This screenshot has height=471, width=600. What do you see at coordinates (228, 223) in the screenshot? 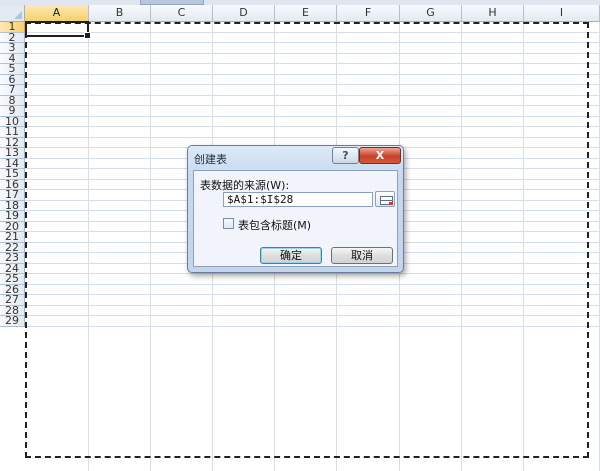
I see `has-headers-checkbox` at bounding box center [228, 223].